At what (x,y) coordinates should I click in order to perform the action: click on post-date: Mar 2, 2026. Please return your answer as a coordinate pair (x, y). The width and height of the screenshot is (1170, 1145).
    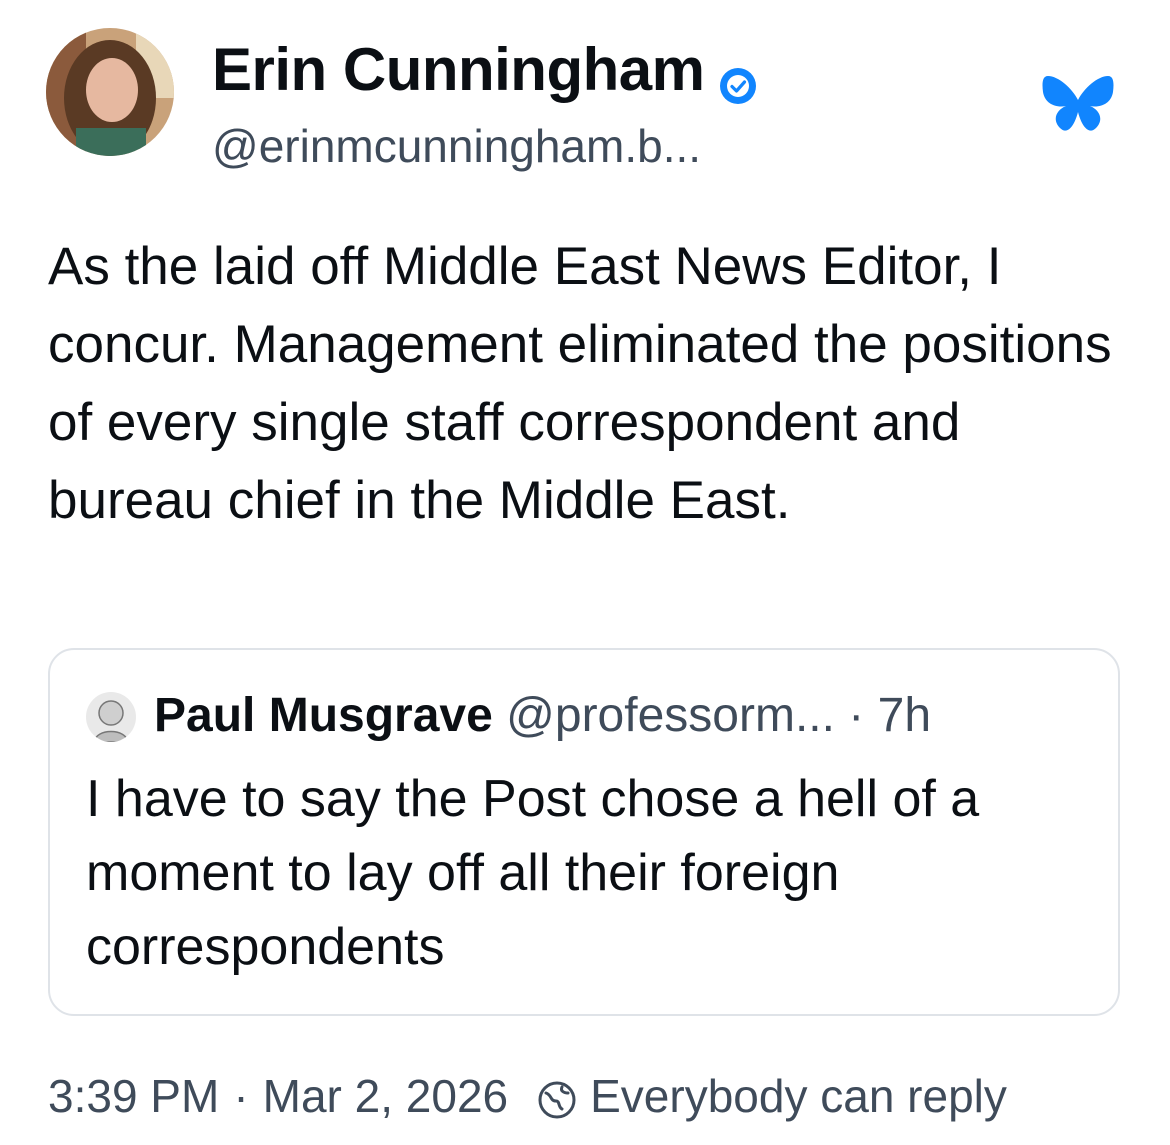
    Looking at the image, I should click on (385, 1096).